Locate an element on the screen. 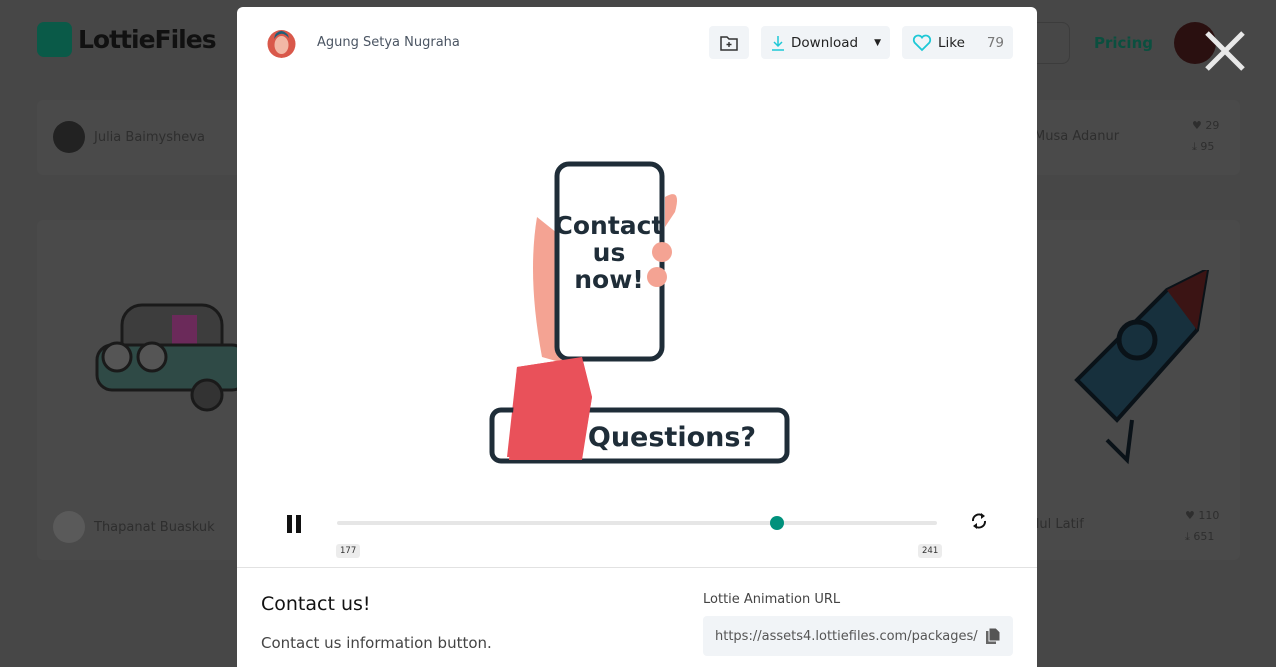 The height and width of the screenshot is (667, 1276). divider is located at coordinates (637, 567).